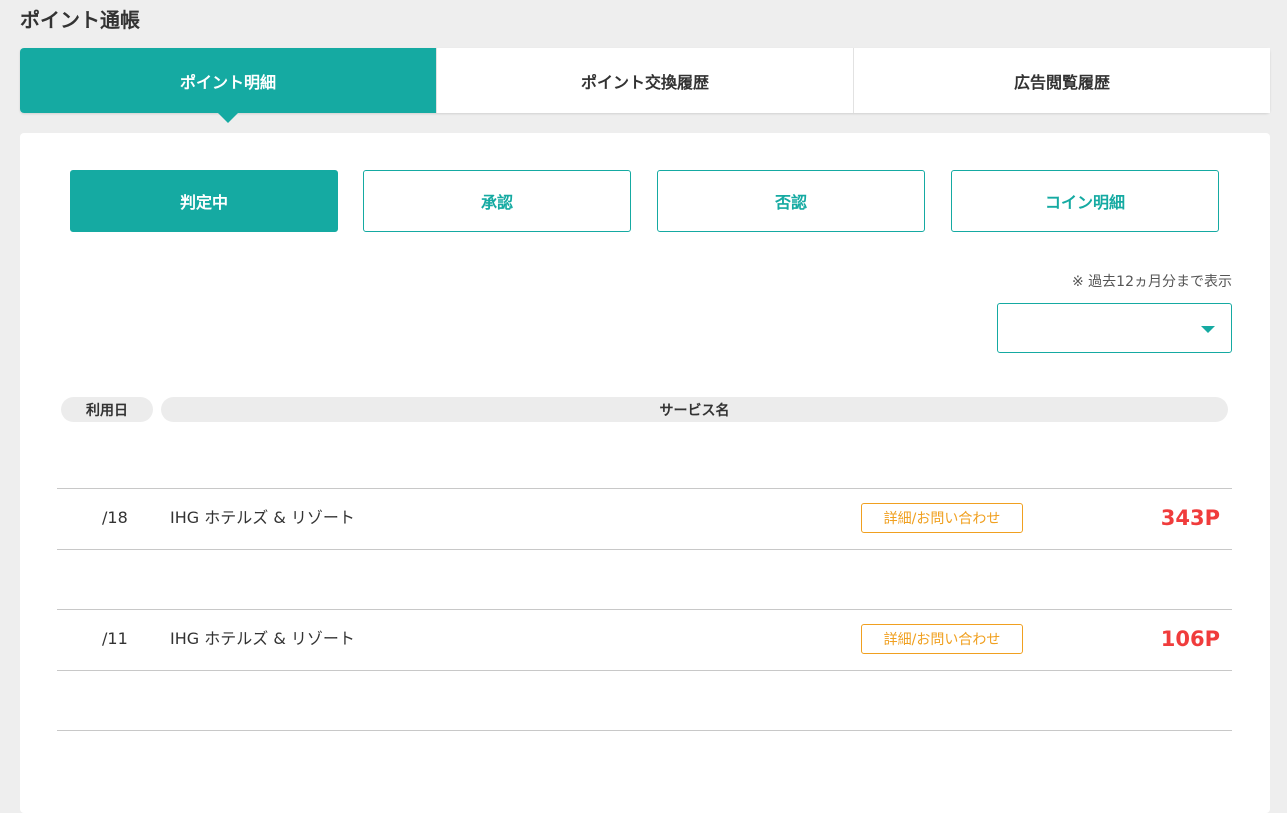 Image resolution: width=1287 pixels, height=813 pixels. Describe the element at coordinates (115, 638) in the screenshot. I see `row-date: /11` at that location.